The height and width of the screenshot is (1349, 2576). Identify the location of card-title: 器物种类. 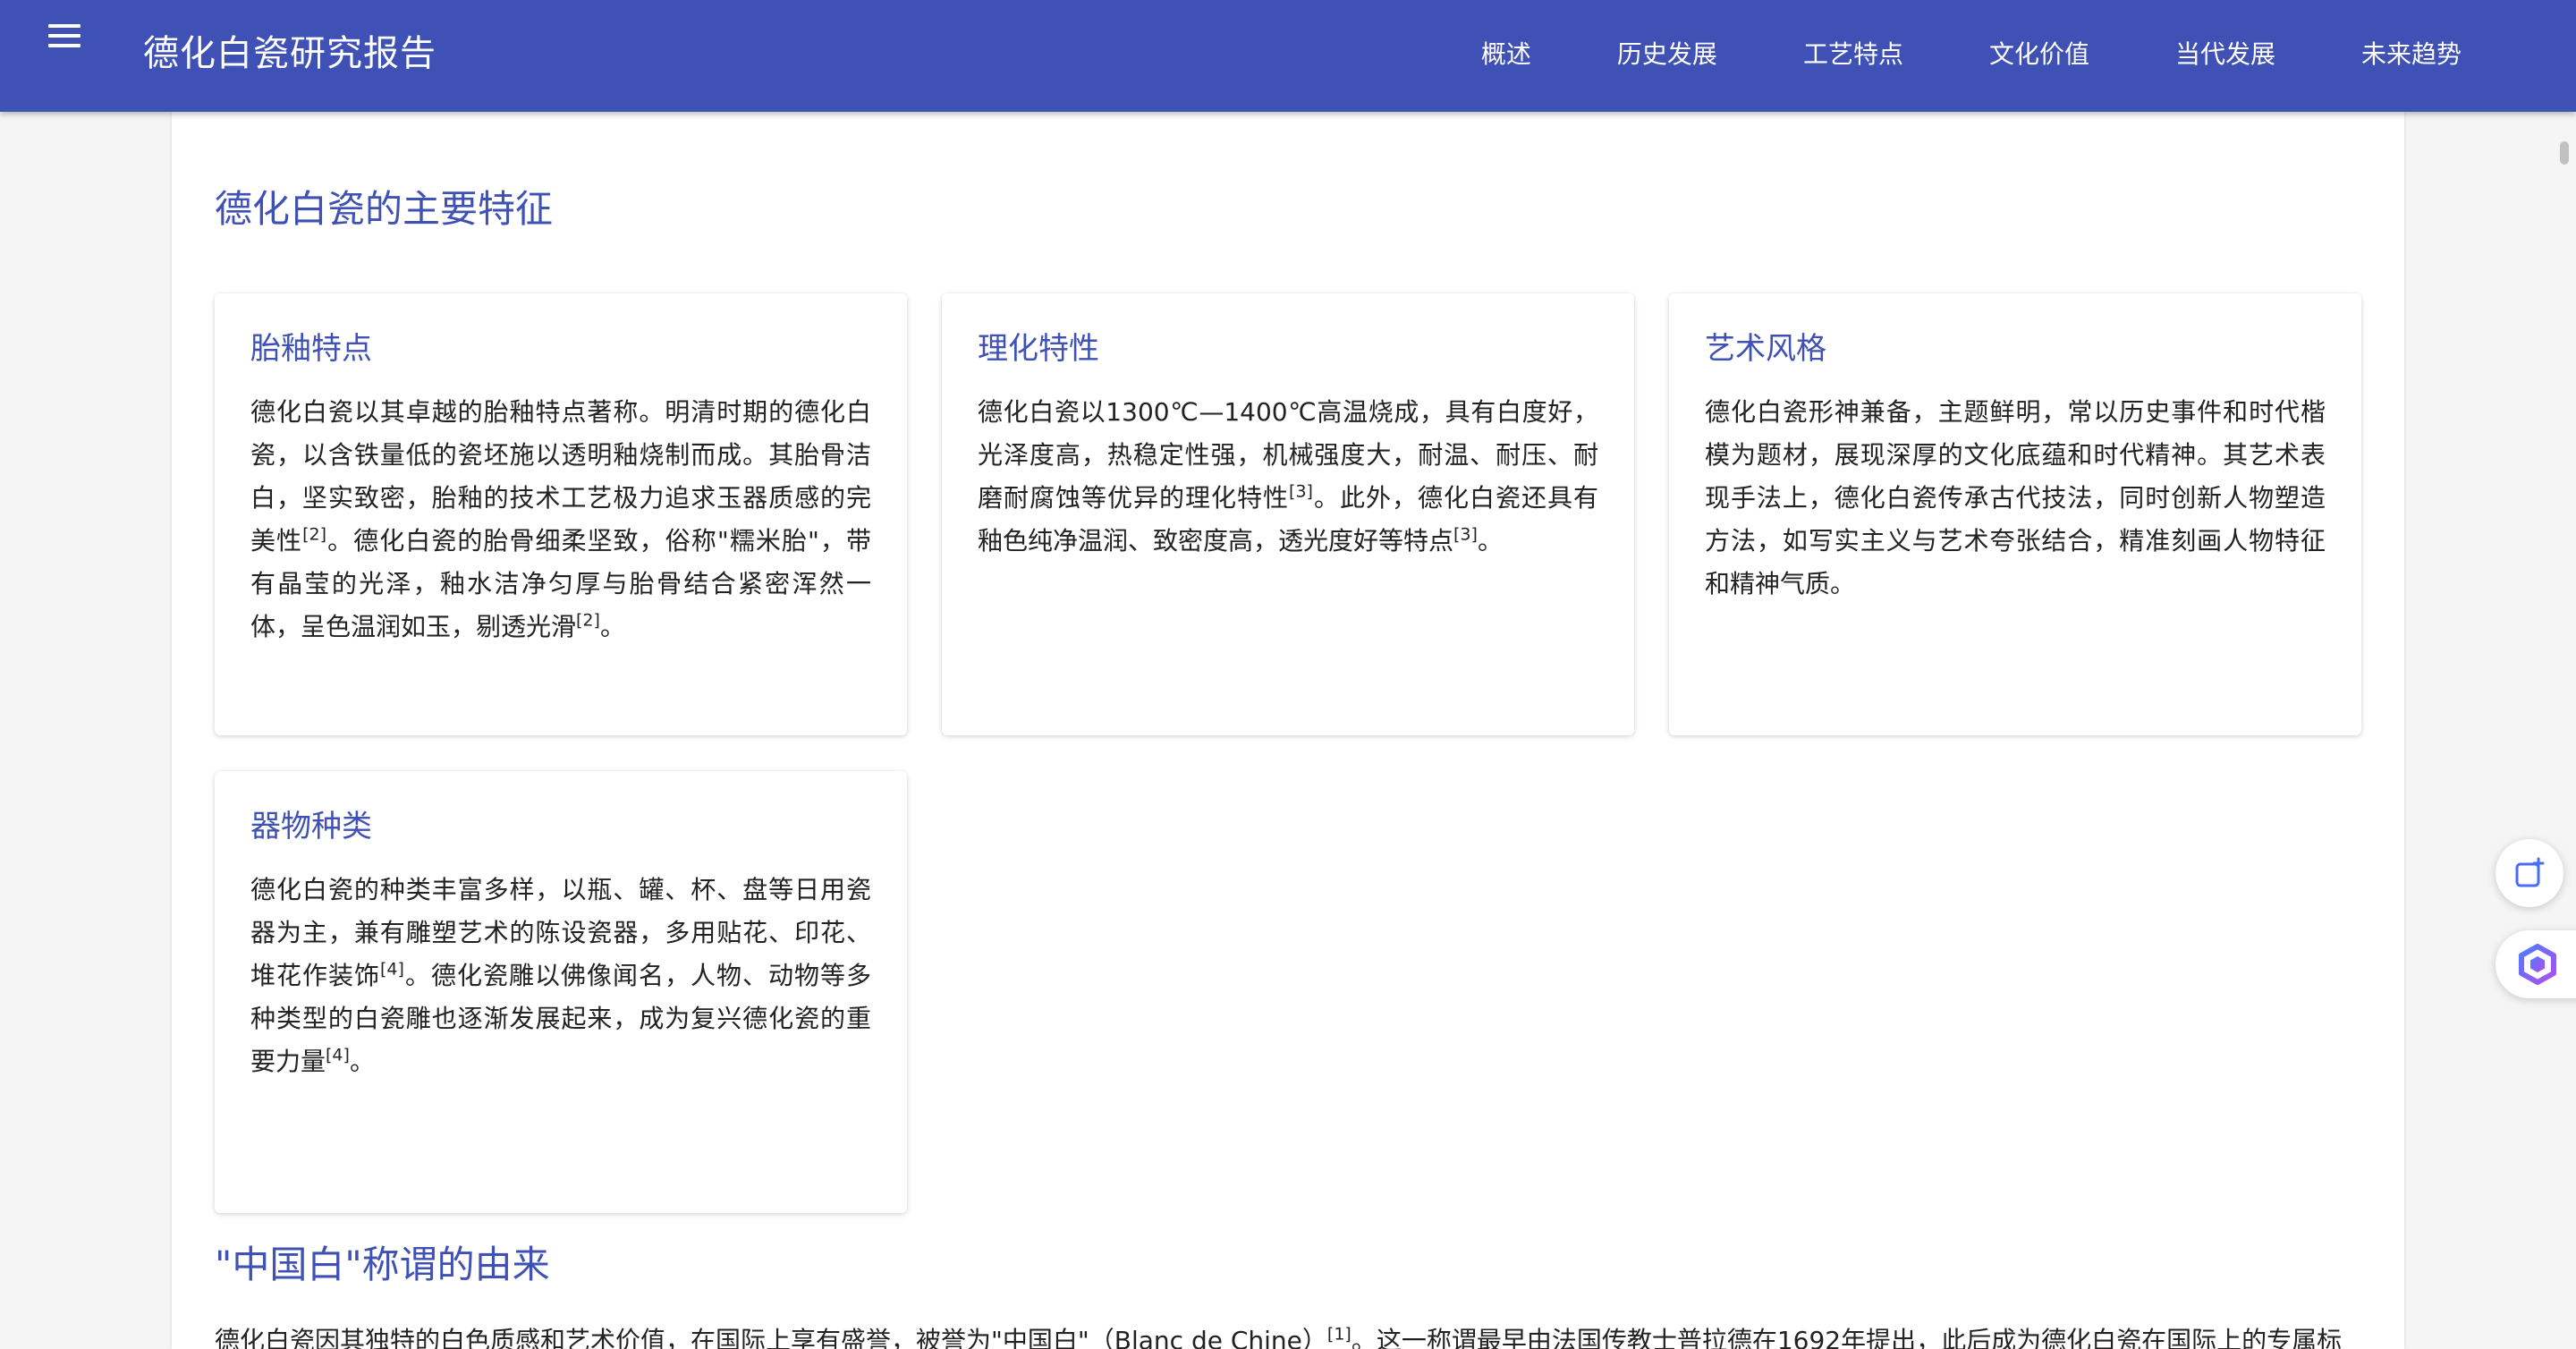
(311, 826).